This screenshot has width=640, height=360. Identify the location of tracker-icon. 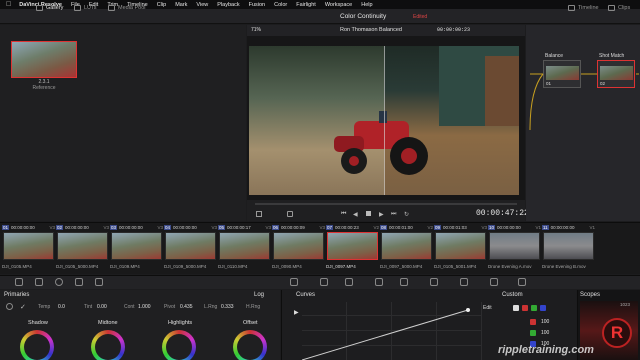
(404, 282).